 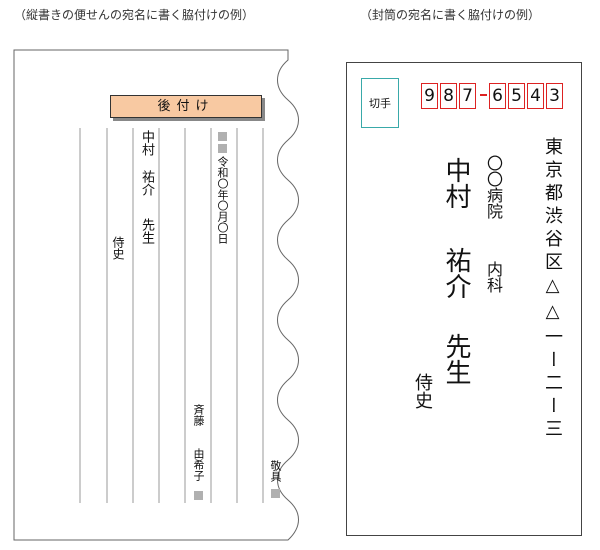 I want to click on envelope-address: 東京都渋谷区△△一ー二ー三, so click(x=552, y=289).